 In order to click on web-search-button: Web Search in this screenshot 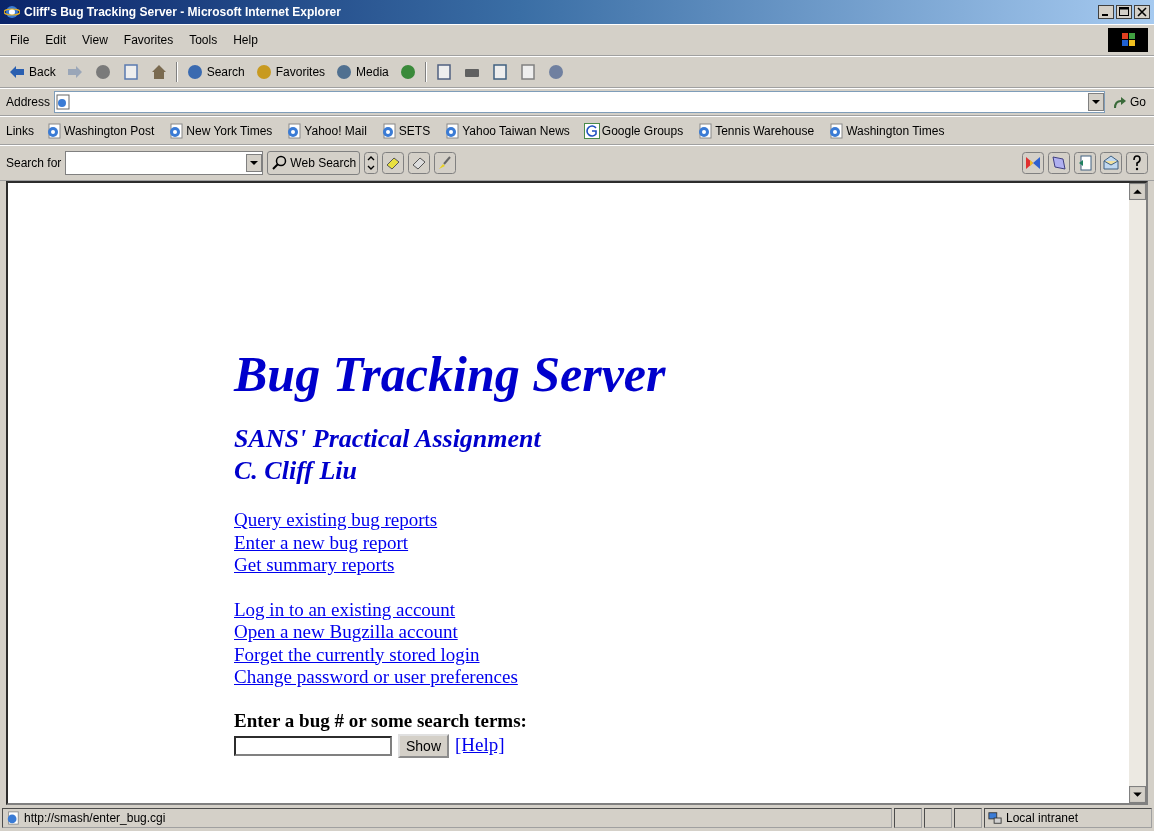, I will do `click(314, 163)`.